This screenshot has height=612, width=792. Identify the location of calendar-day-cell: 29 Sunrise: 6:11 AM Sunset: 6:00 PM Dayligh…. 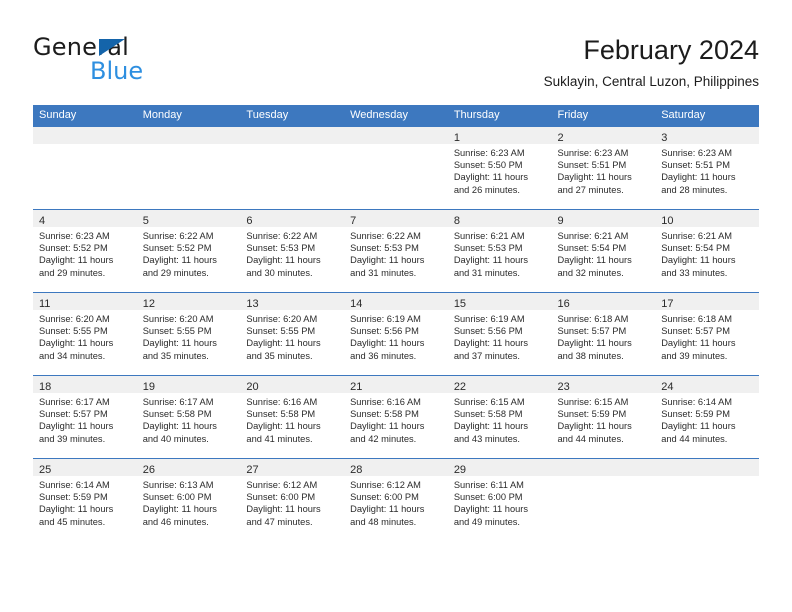
(499, 499).